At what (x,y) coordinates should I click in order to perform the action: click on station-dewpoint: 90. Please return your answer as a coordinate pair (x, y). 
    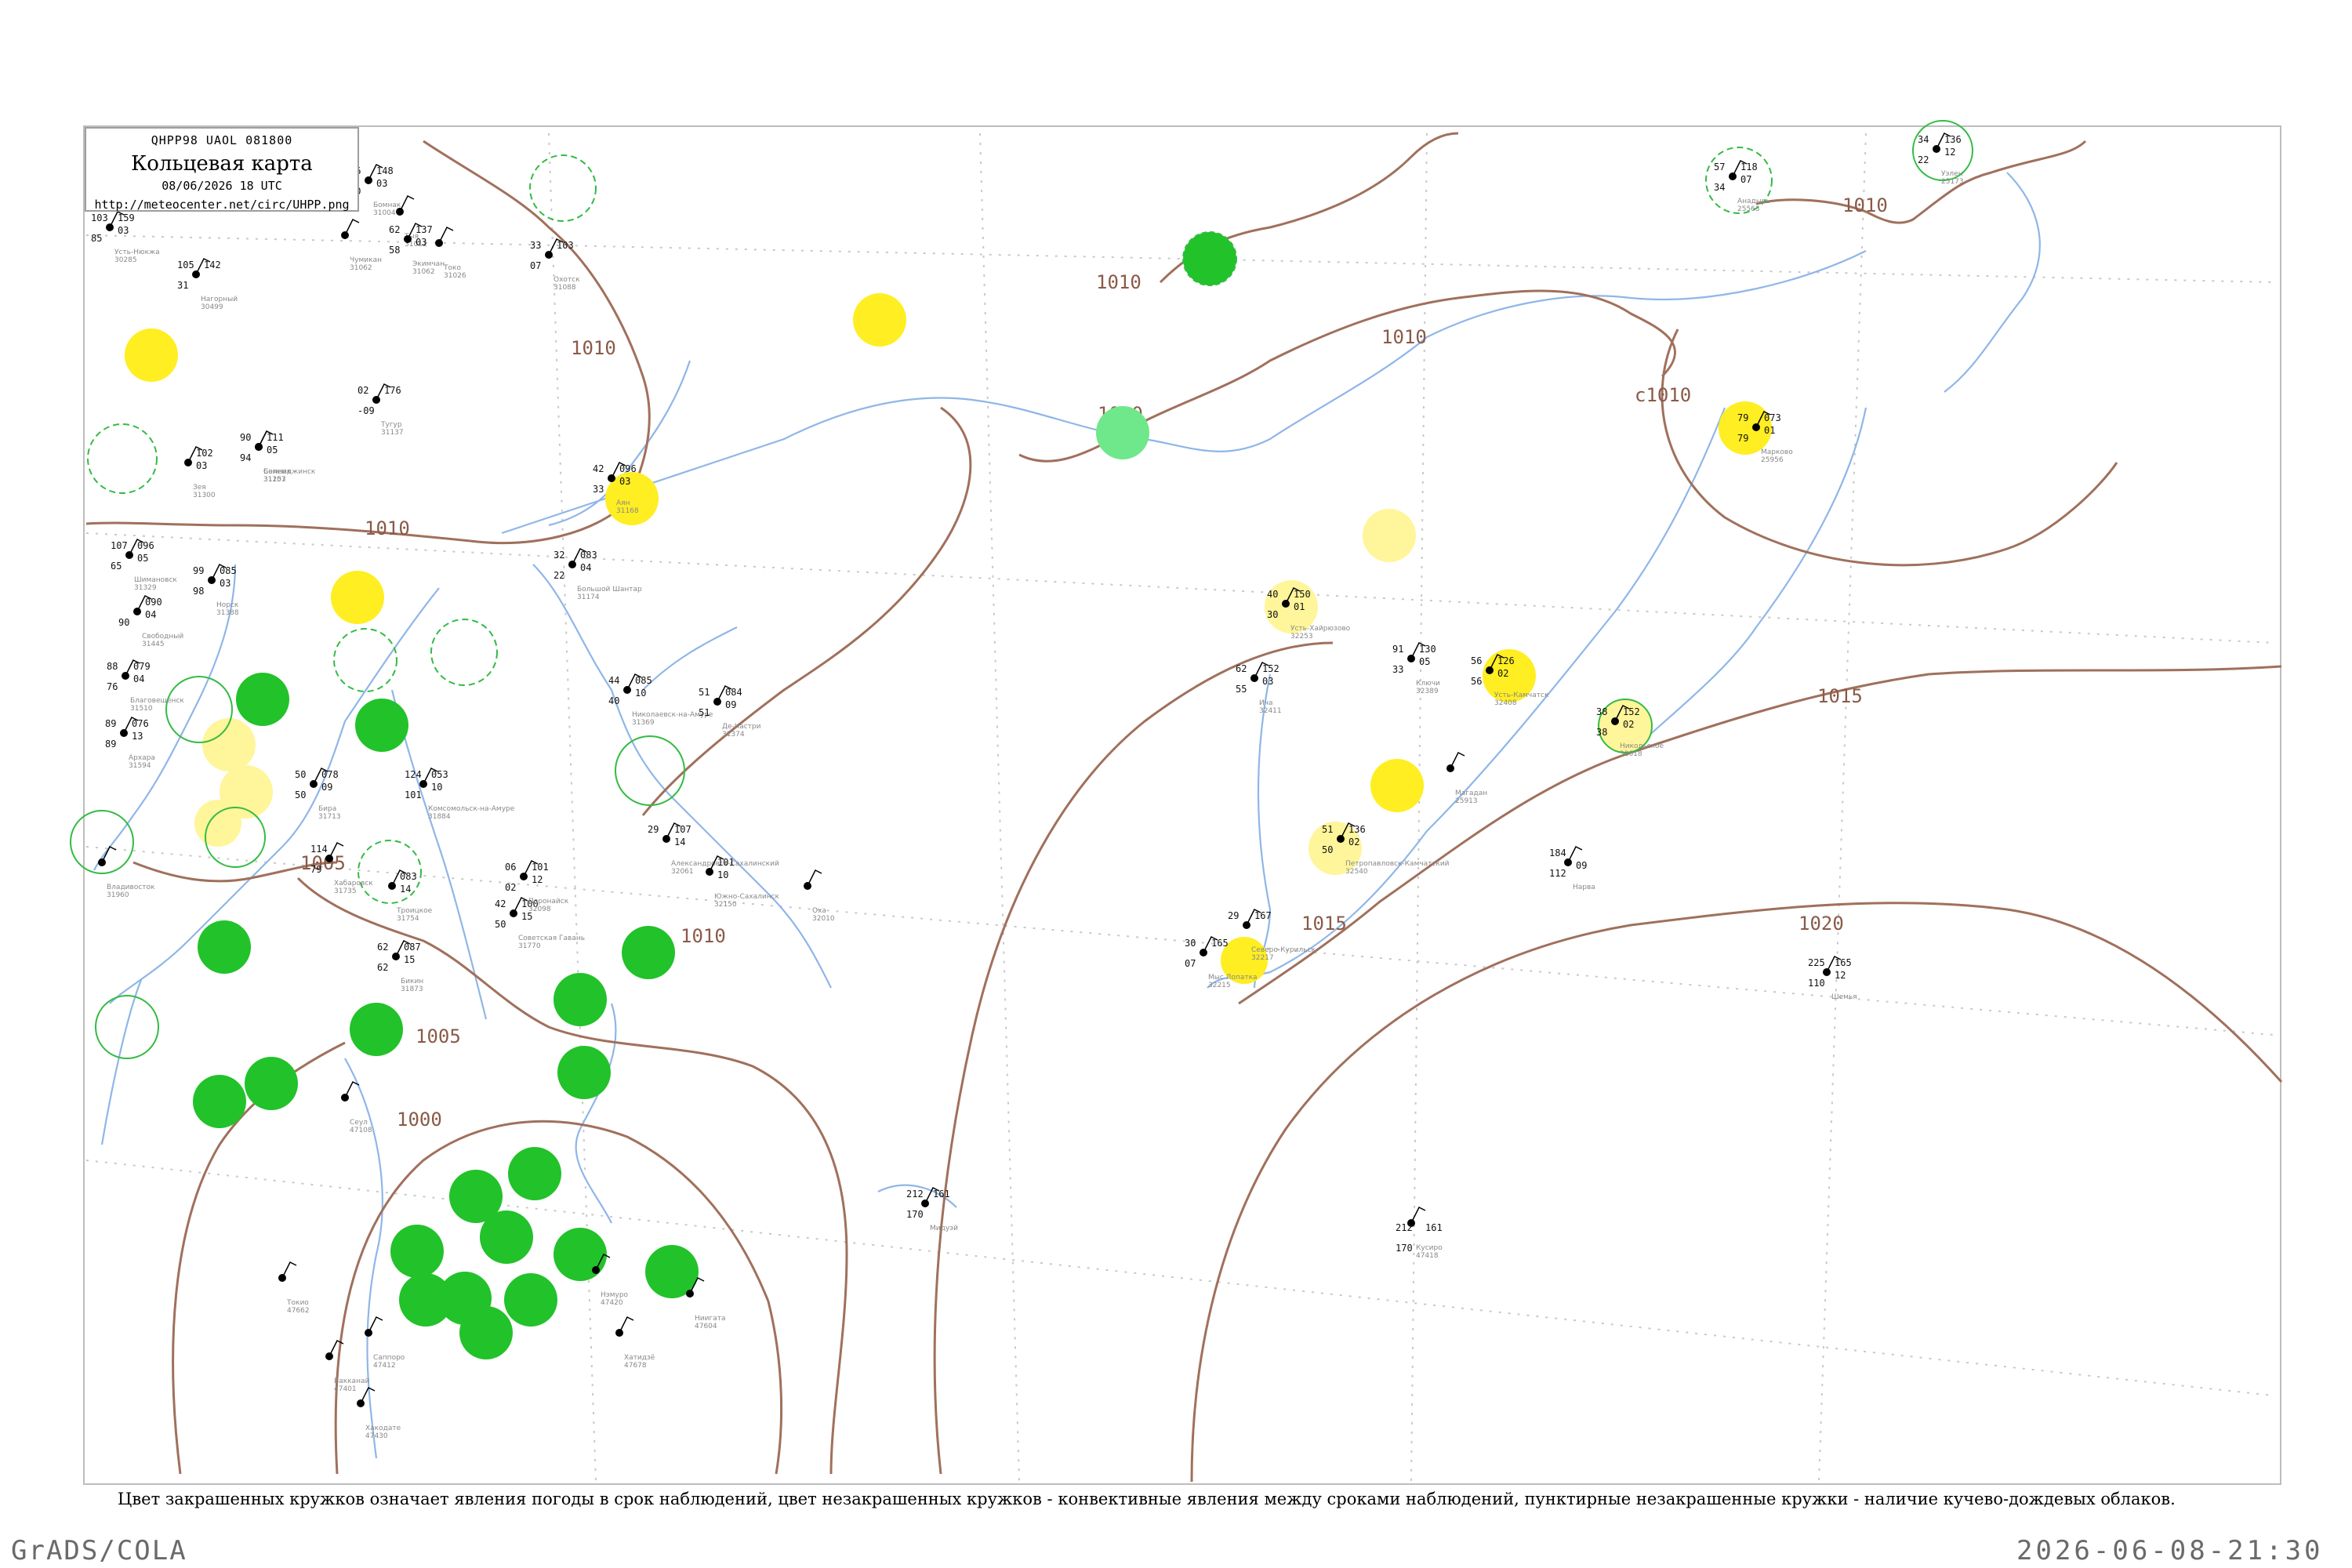
    Looking at the image, I should click on (123, 622).